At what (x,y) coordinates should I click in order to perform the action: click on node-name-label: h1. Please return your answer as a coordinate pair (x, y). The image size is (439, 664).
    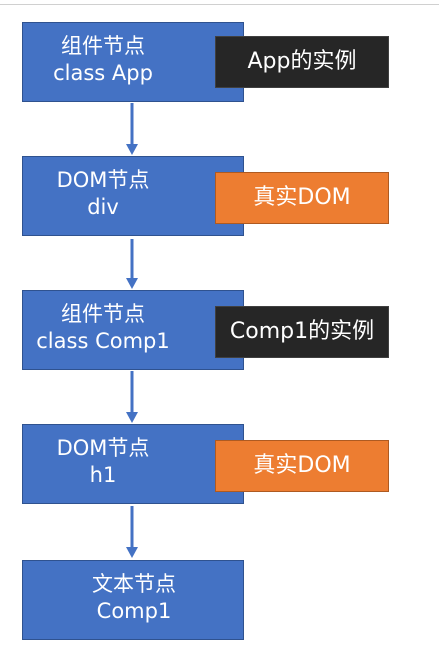
    Looking at the image, I should click on (103, 475).